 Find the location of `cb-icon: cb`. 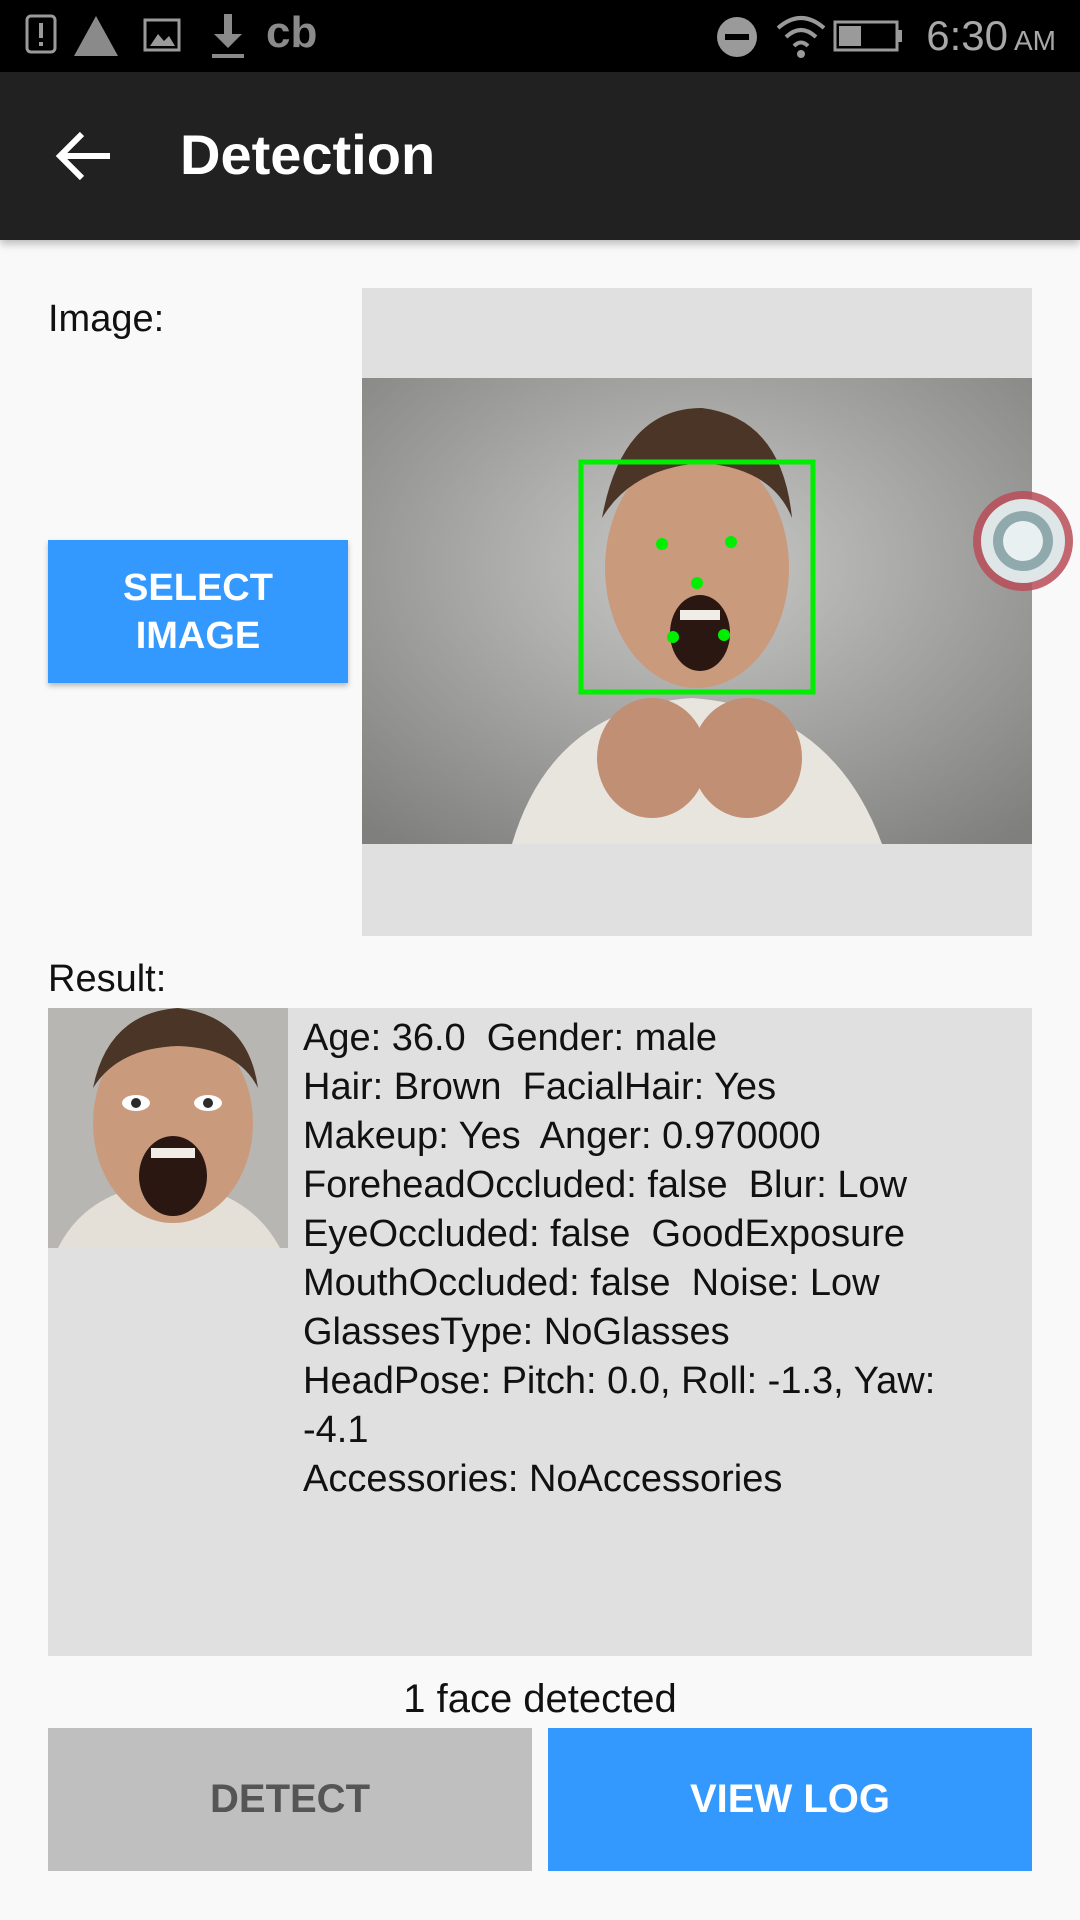

cb-icon: cb is located at coordinates (292, 32).